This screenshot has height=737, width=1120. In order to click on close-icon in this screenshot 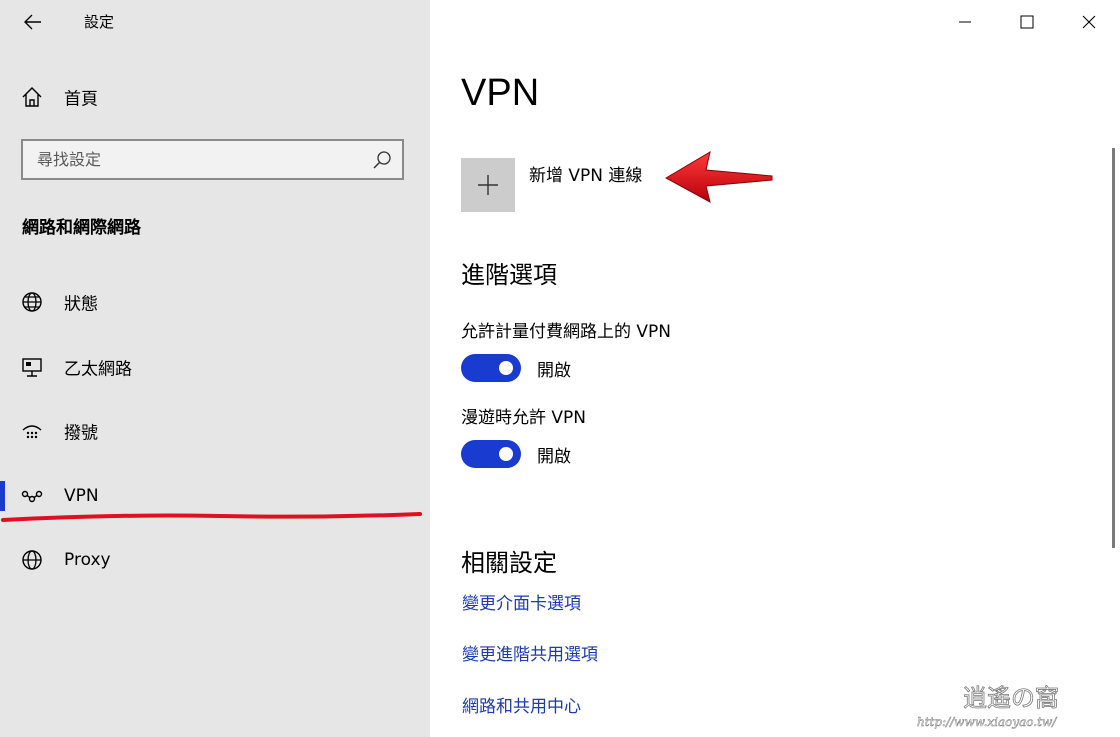, I will do `click(1089, 22)`.